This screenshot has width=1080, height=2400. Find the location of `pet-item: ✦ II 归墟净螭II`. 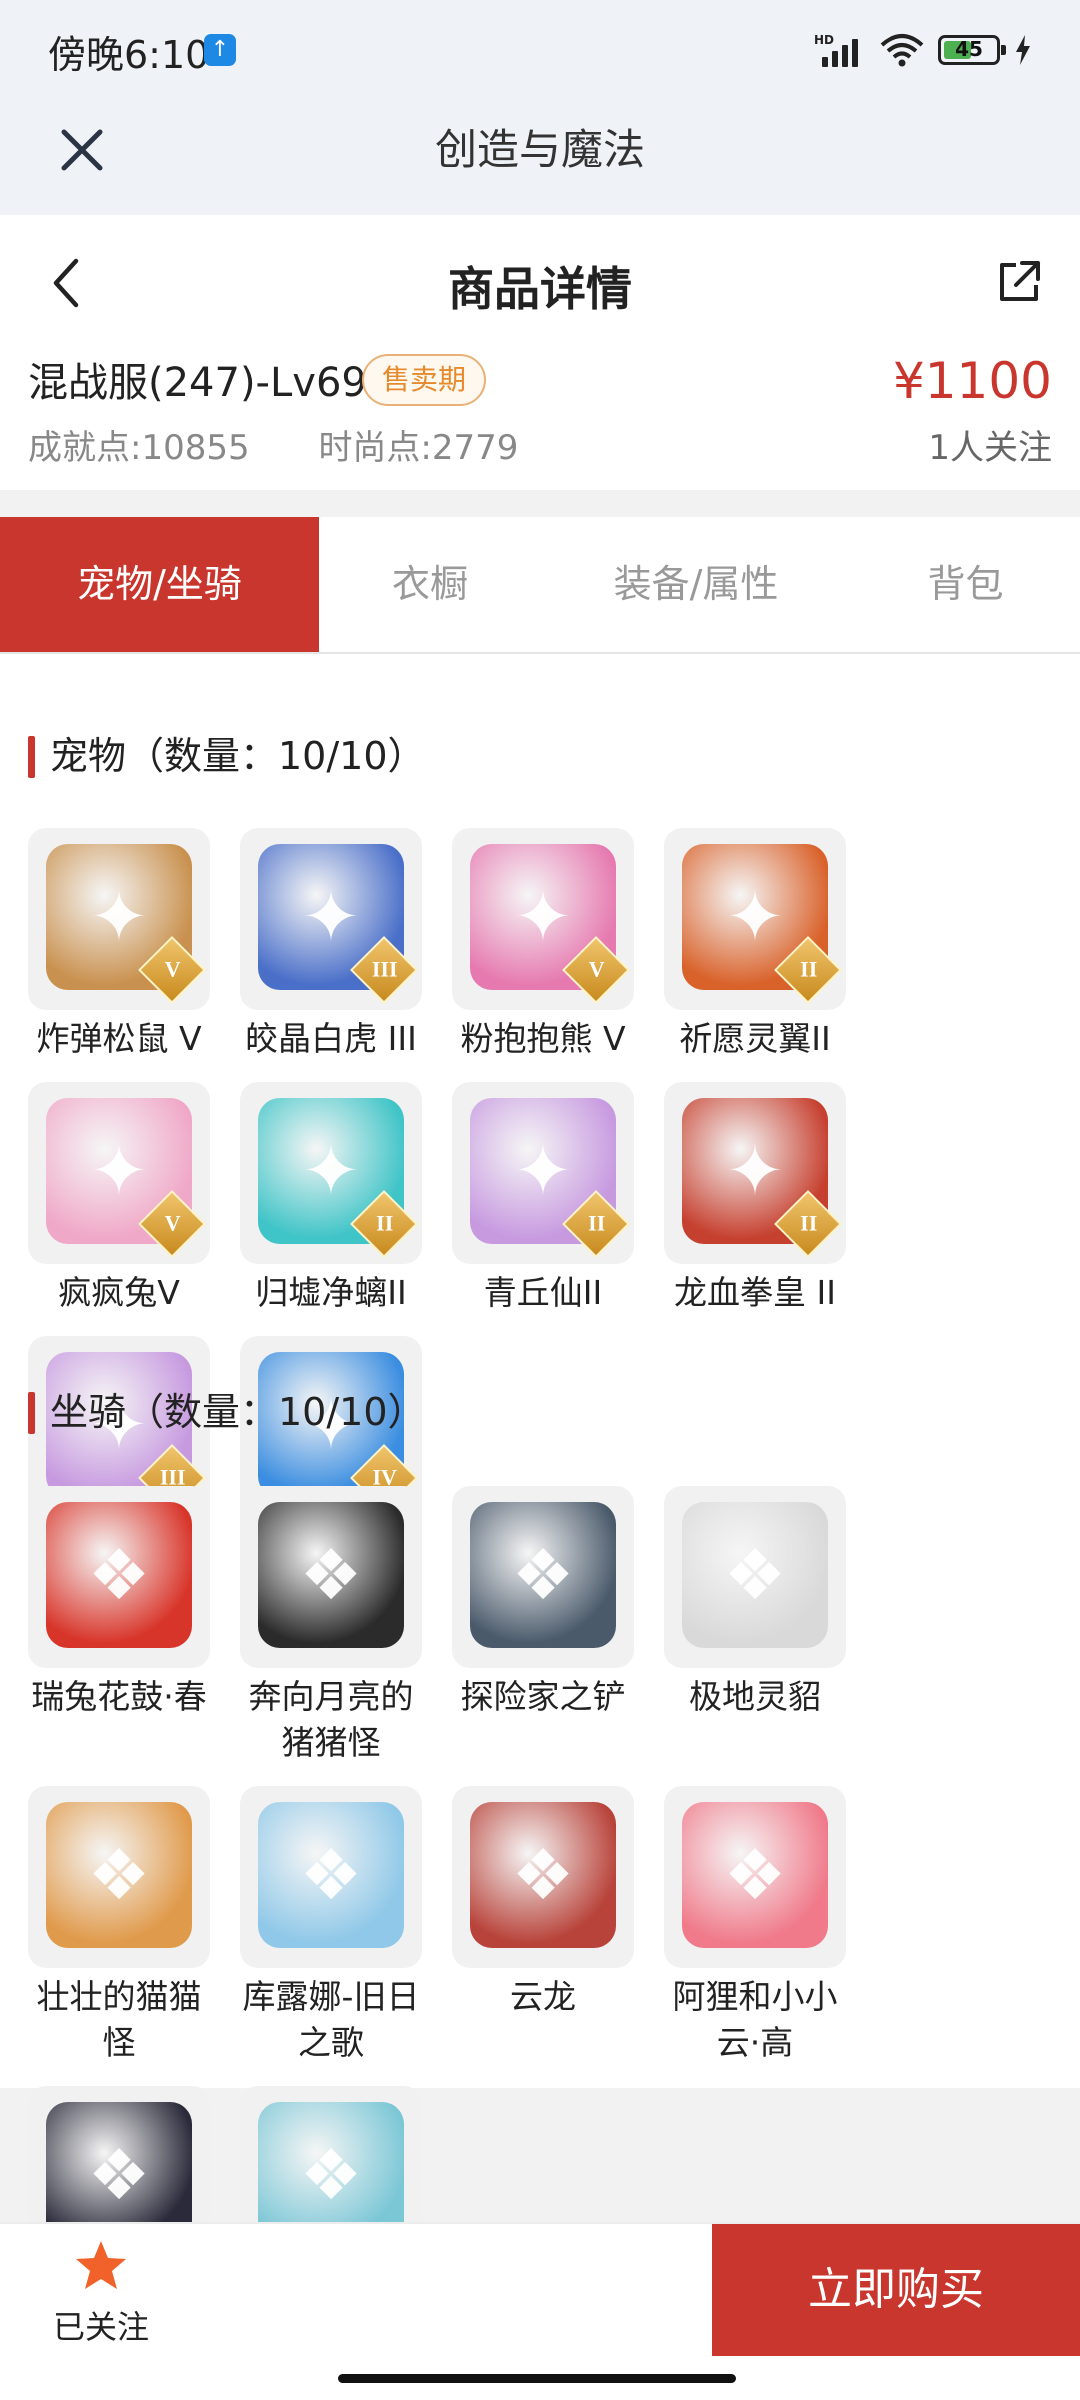

pet-item: ✦ II 归墟净螭II is located at coordinates (331, 1199).